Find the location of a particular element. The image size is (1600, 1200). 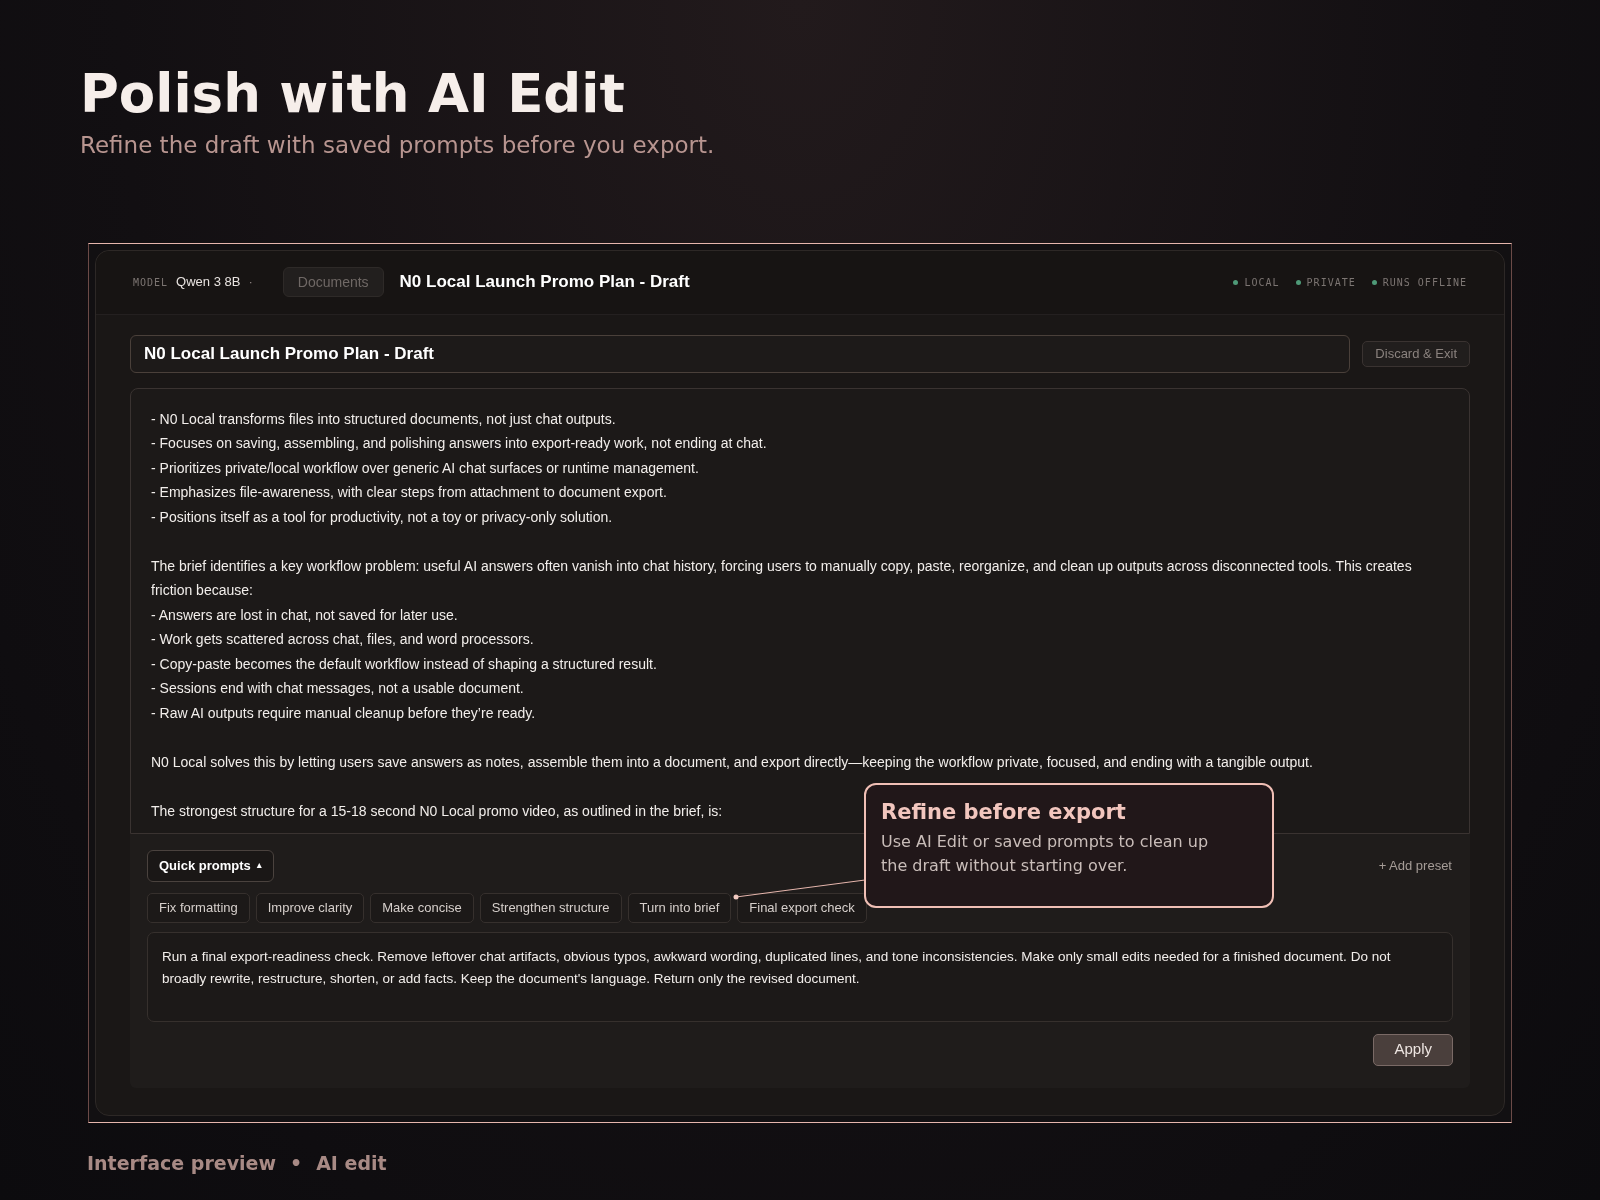

document-line: - Focuses on saving, assembling, and polishing answers into export-ready work, not ending at chat. is located at coordinates (459, 443).